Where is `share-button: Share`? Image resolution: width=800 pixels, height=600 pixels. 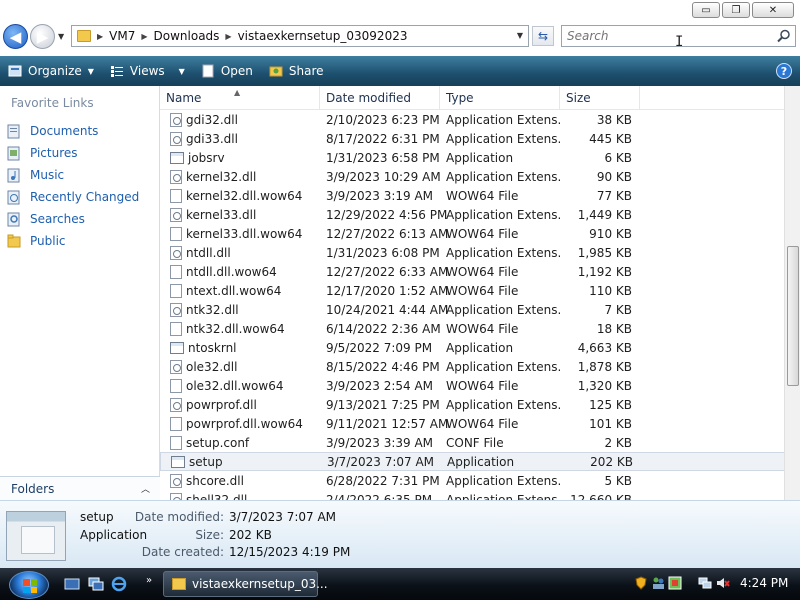 share-button: Share is located at coordinates (296, 71).